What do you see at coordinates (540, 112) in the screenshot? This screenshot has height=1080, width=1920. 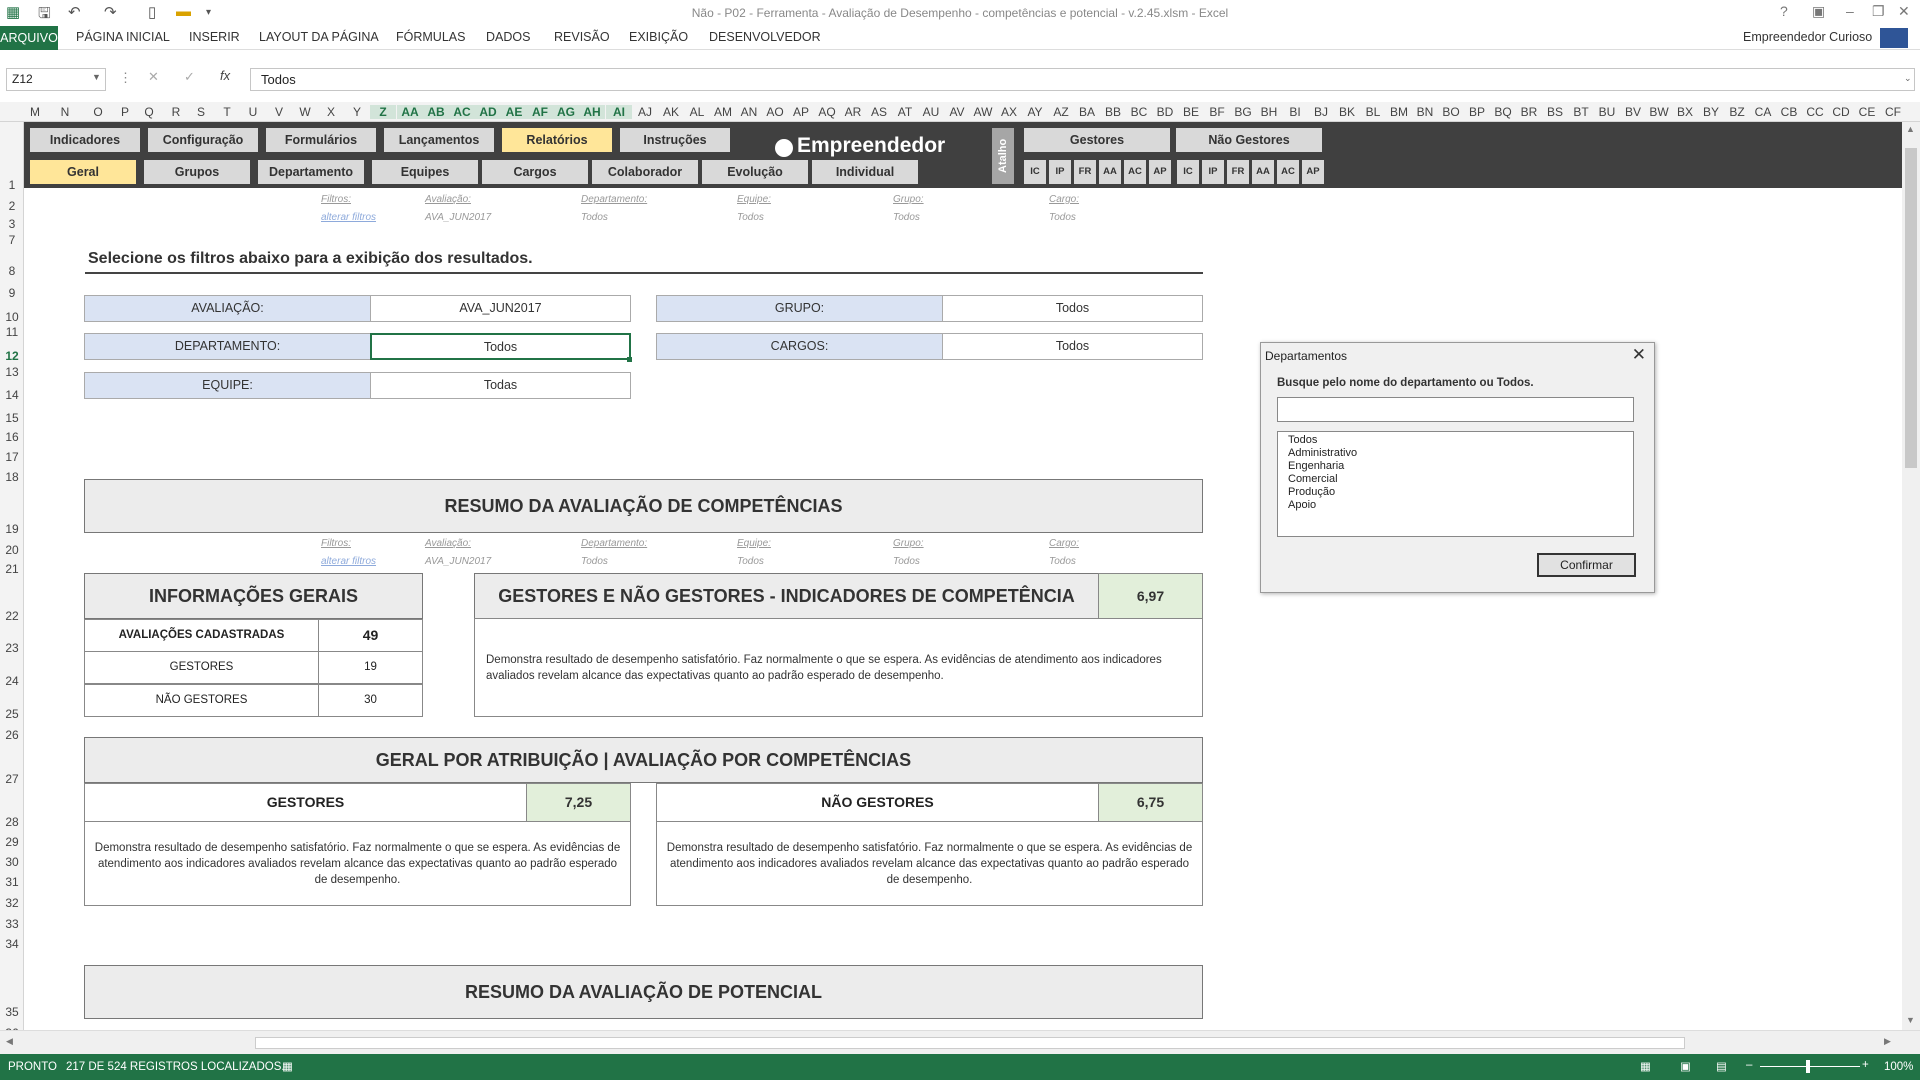 I see `column-header-af: AF` at bounding box center [540, 112].